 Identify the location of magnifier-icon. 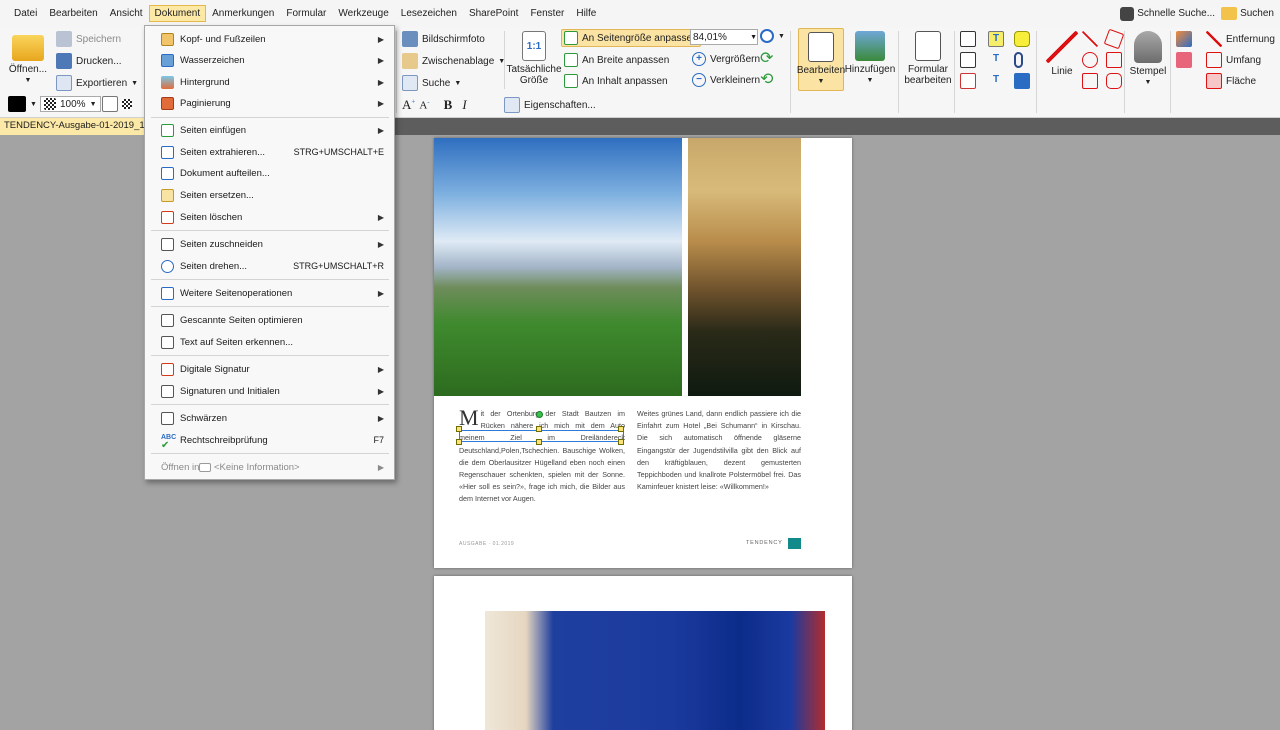
(767, 36).